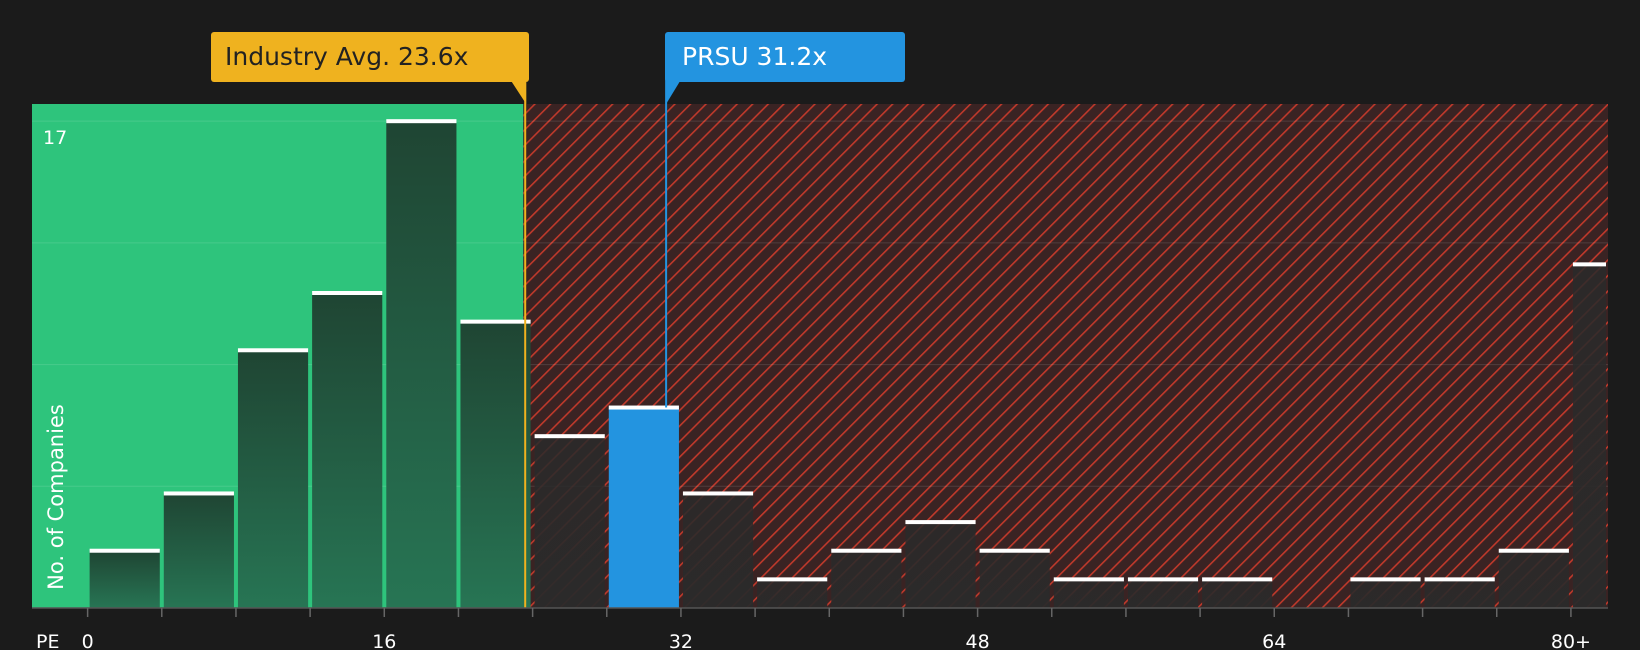  I want to click on industry-average-callout: Industry Avg. 23.6x, so click(370, 57).